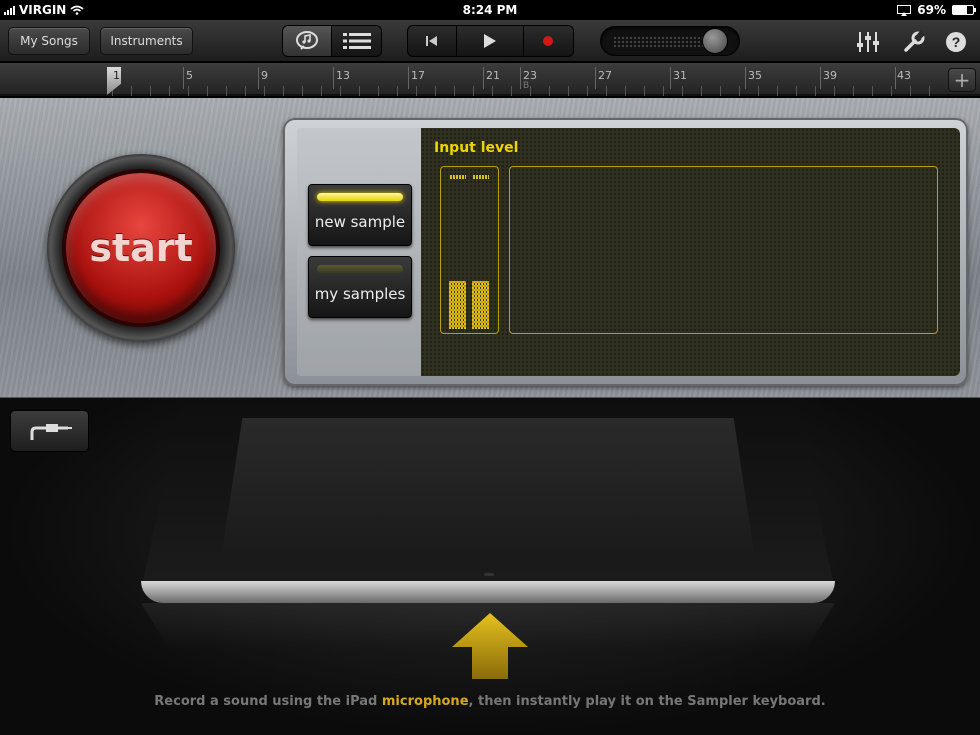 The width and height of the screenshot is (980, 735). What do you see at coordinates (469, 250) in the screenshot?
I see `input-level-meter` at bounding box center [469, 250].